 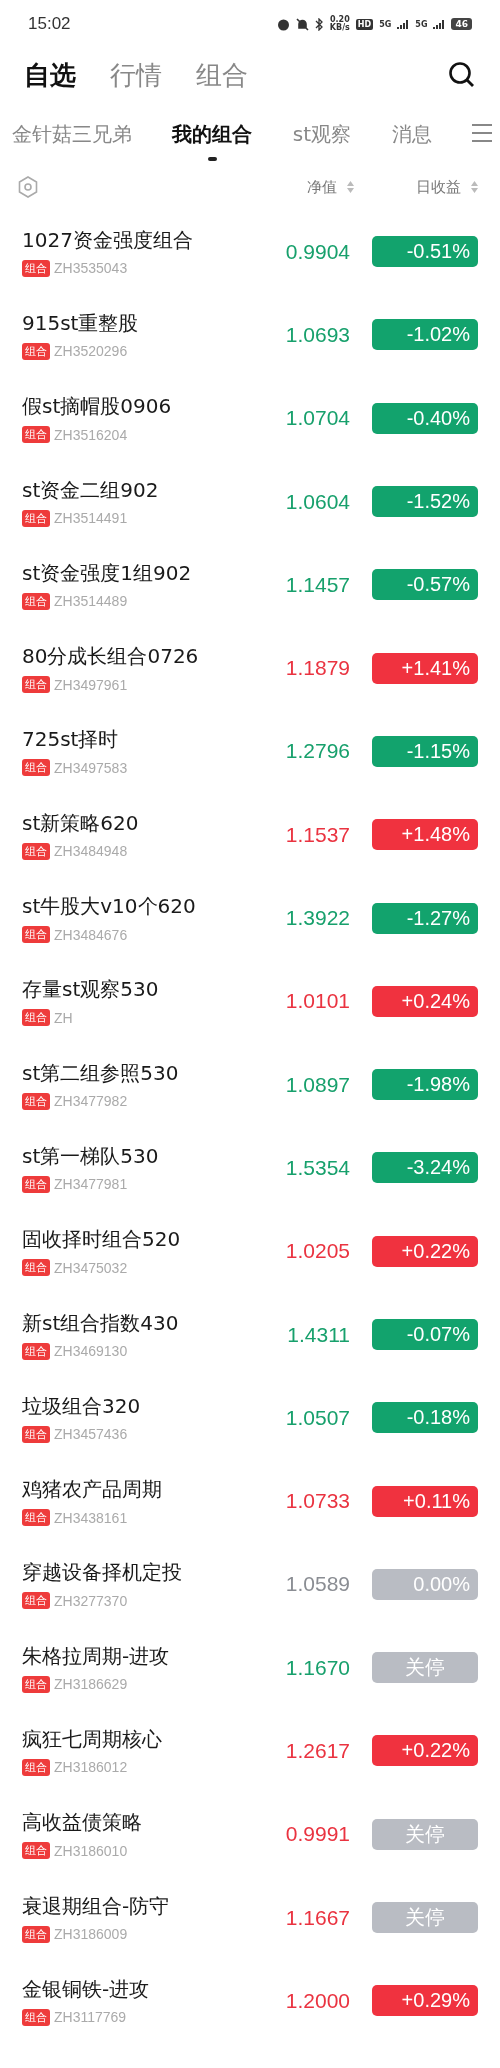 I want to click on main-tab: 自选, so click(x=50, y=75).